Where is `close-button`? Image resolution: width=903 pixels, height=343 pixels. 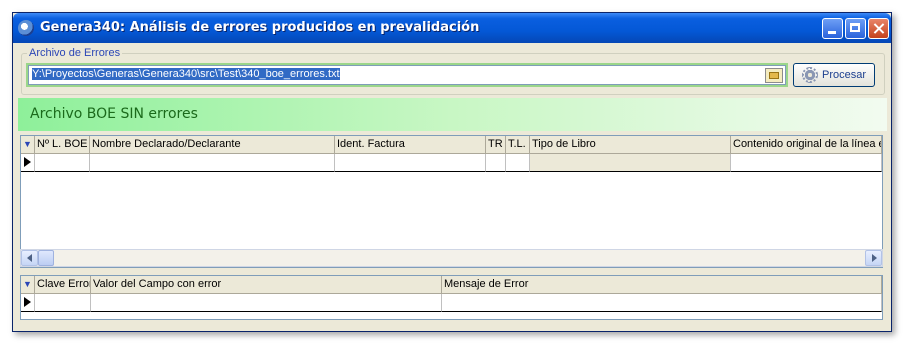
close-button is located at coordinates (878, 28).